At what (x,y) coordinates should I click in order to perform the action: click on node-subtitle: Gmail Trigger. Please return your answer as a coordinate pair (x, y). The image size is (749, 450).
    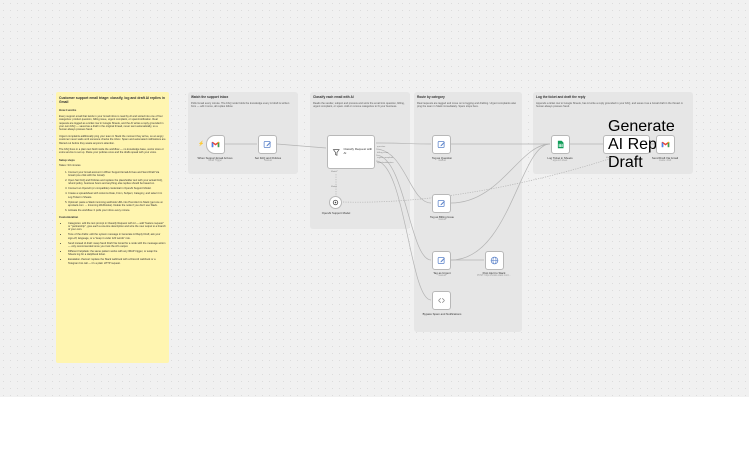
    Looking at the image, I should click on (215, 161).